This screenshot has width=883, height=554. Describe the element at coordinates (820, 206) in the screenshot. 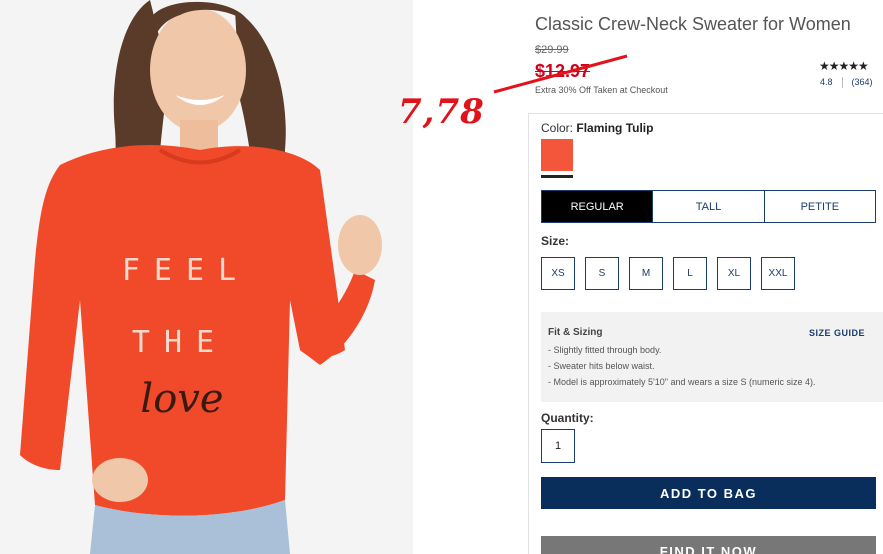

I see `tab-petite: PETITE` at that location.